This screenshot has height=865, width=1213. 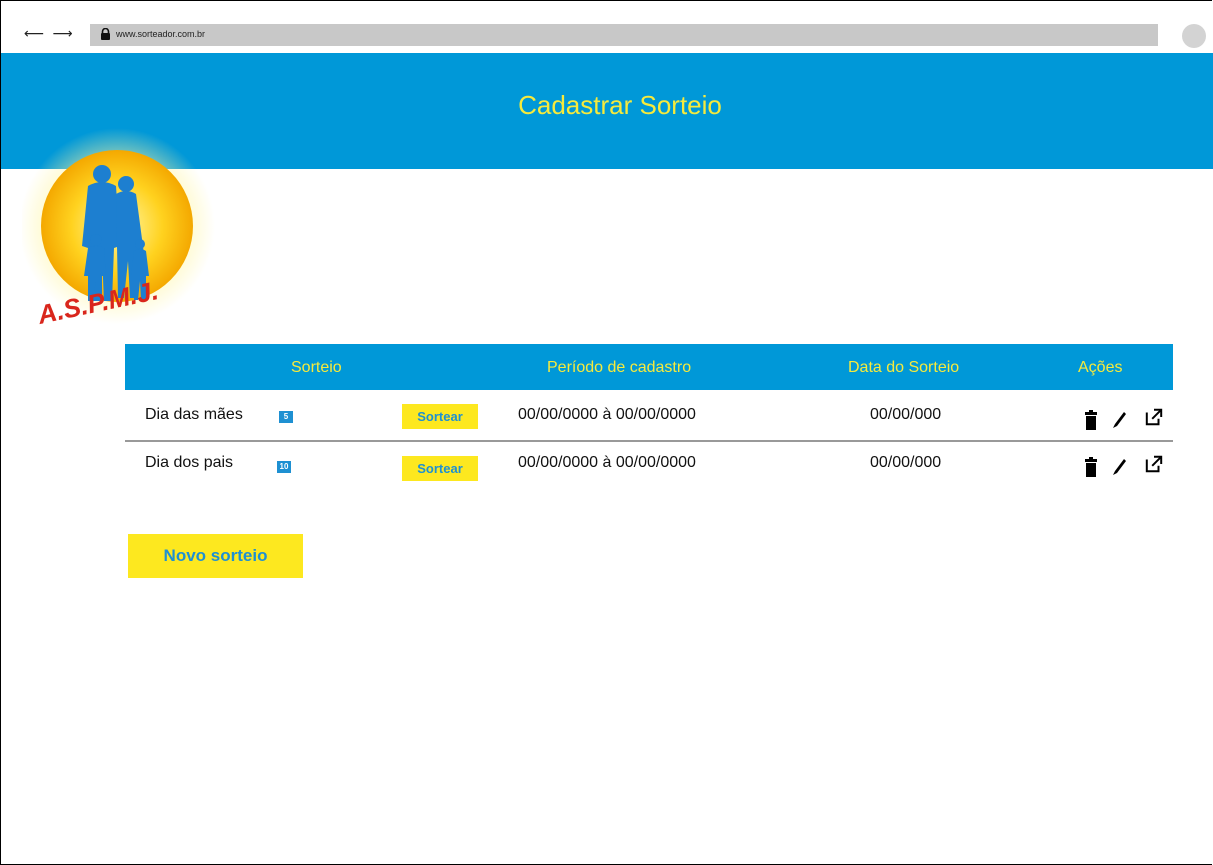 What do you see at coordinates (194, 414) in the screenshot?
I see `draw-name: Dia das mães` at bounding box center [194, 414].